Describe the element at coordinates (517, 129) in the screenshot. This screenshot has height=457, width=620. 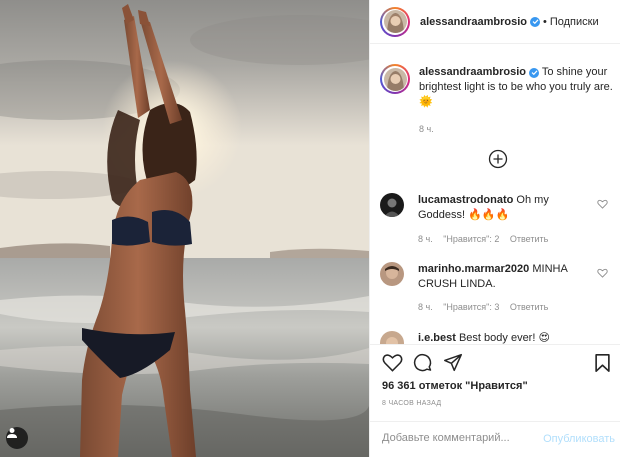
I see `caption-time: 8 ч.` at that location.